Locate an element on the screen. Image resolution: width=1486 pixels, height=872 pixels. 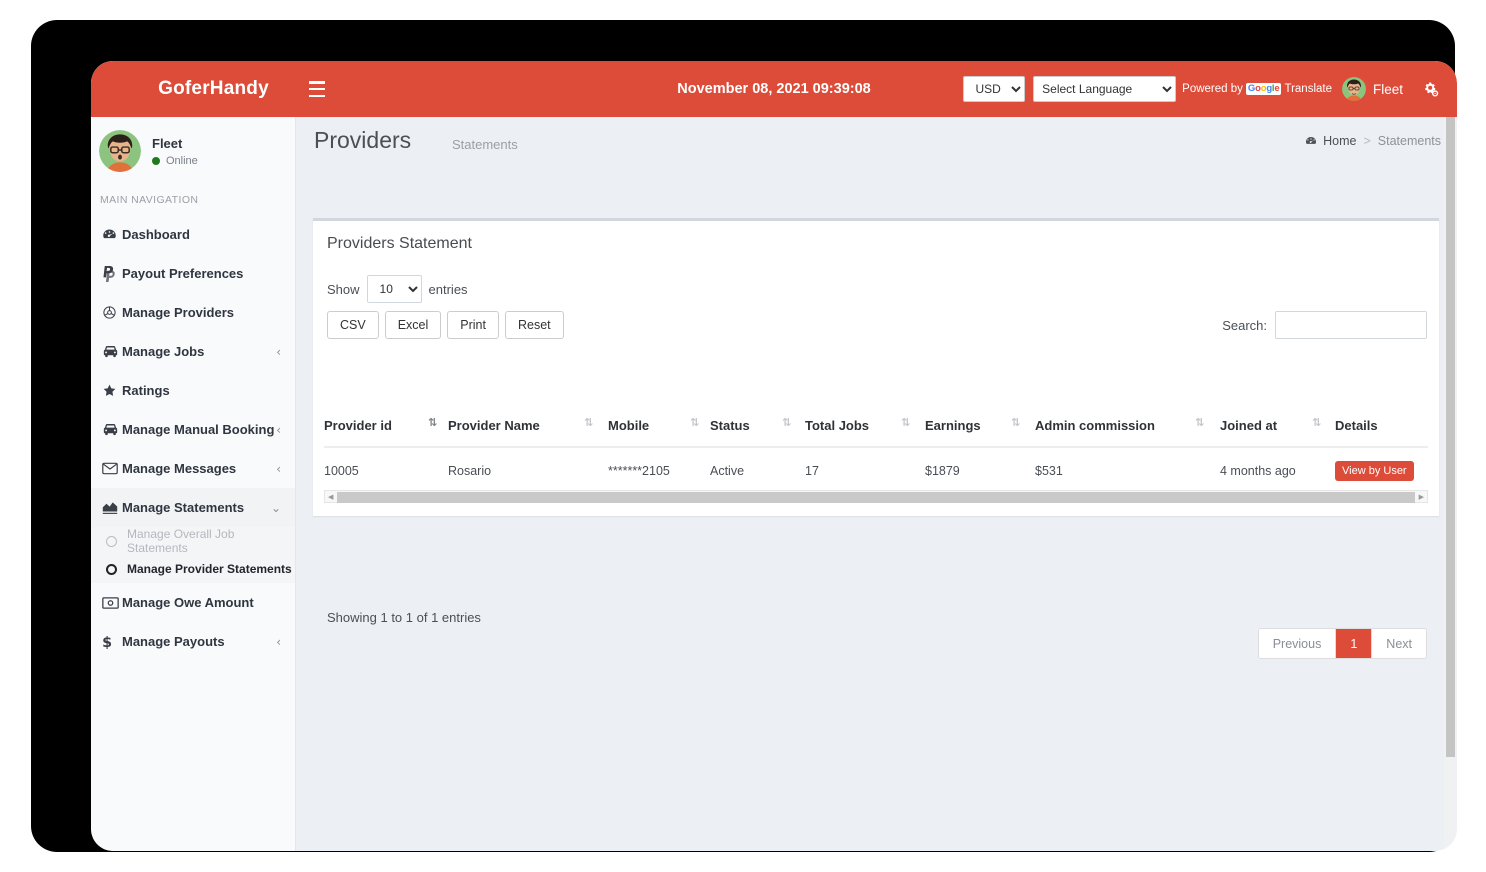
brand-logo: GoferHandy is located at coordinates (213, 89).